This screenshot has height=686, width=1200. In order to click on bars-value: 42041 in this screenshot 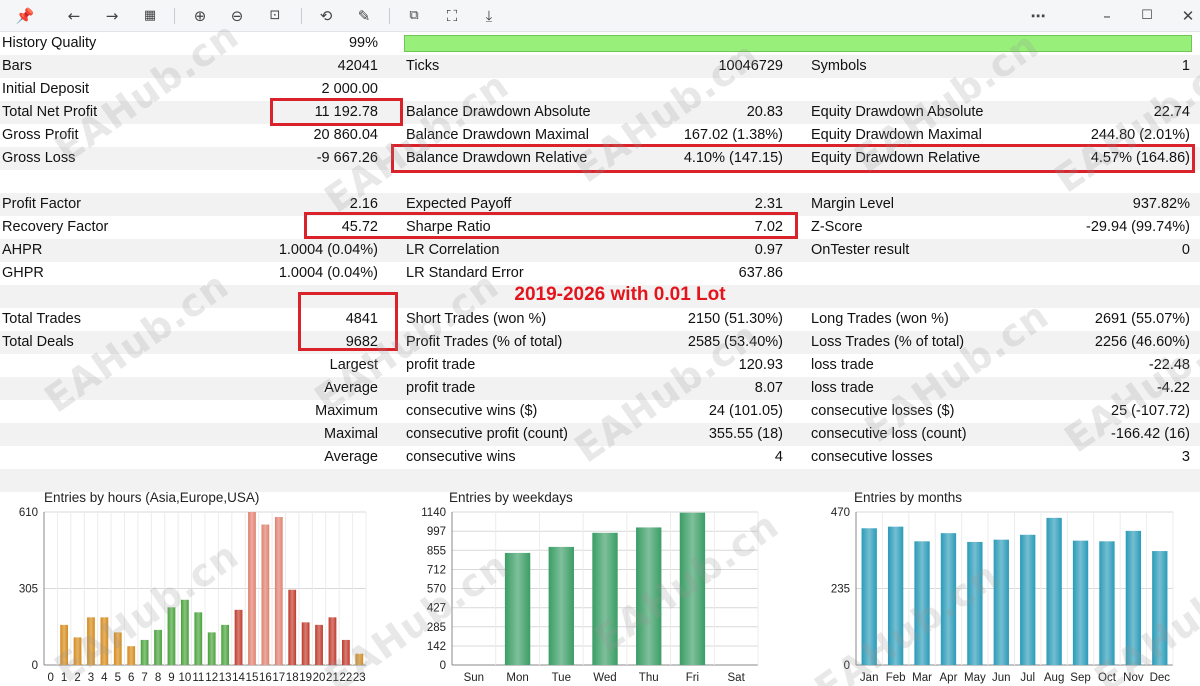, I will do `click(357, 66)`.